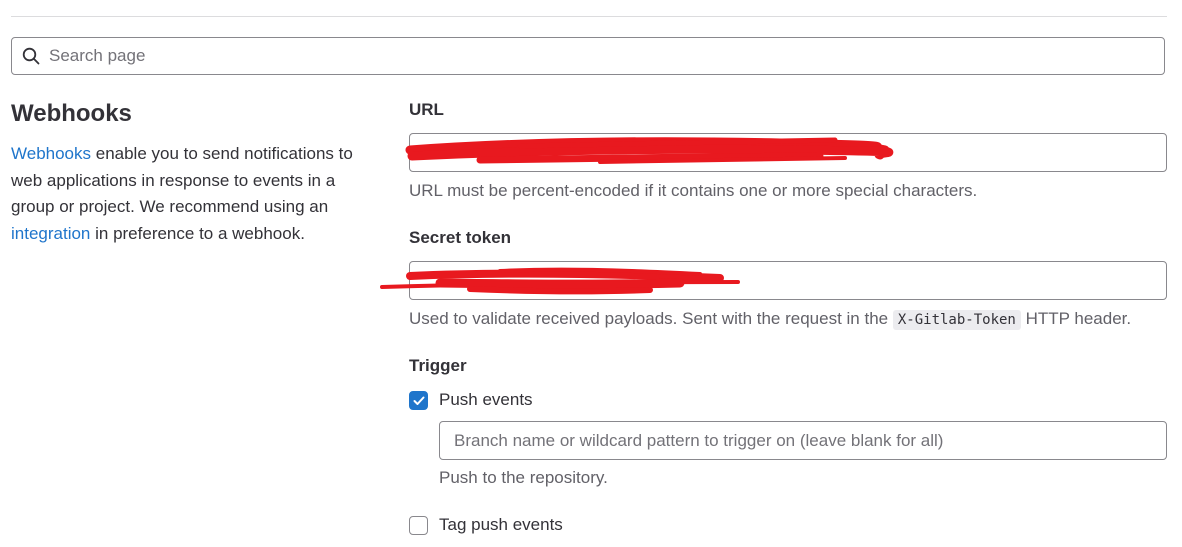  I want to click on search-box, so click(588, 56).